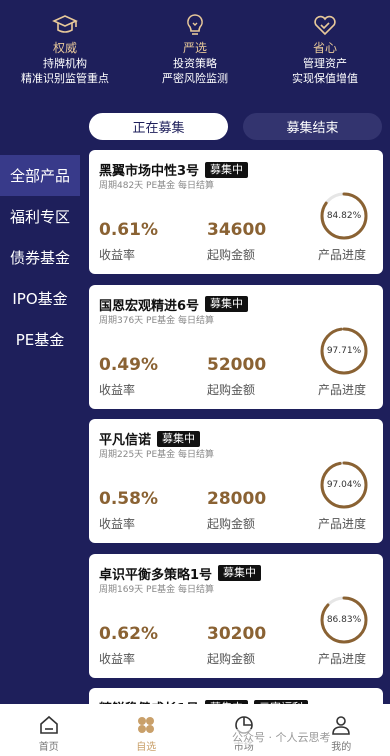  I want to click on progress-percent: 86.83%, so click(344, 619).